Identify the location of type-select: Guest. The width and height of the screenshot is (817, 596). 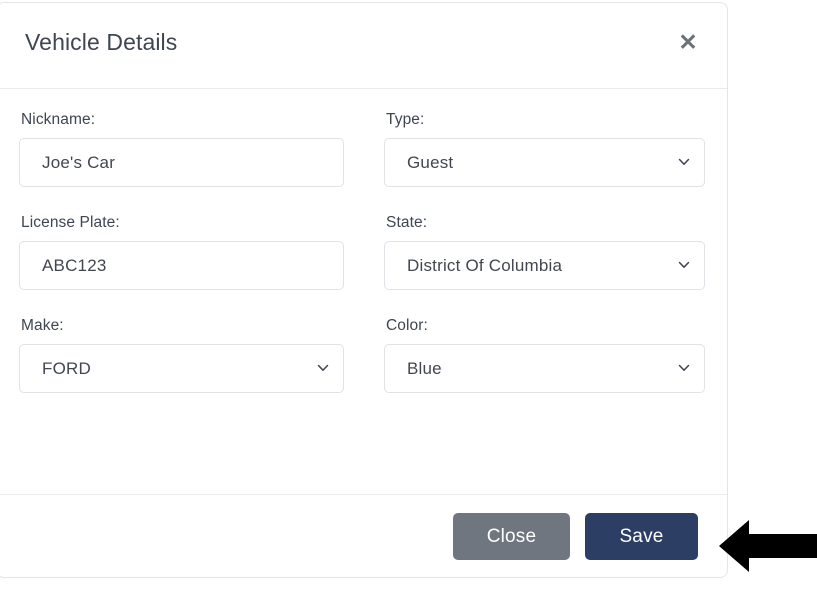
(544, 162).